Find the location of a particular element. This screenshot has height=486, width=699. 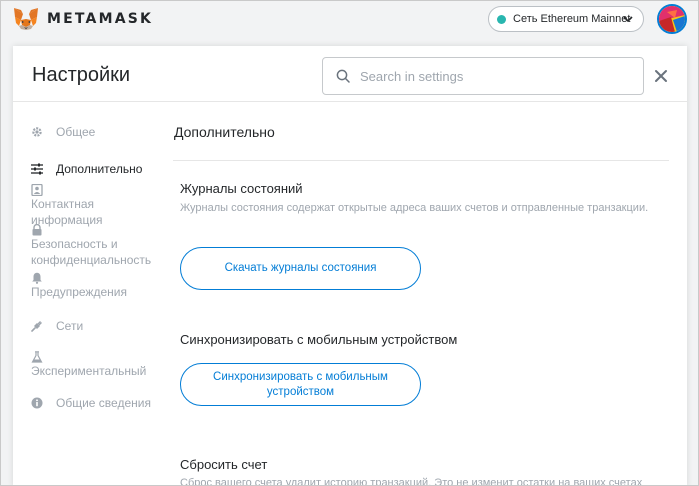

sidebar-item-networks: Сети is located at coordinates (57, 326).